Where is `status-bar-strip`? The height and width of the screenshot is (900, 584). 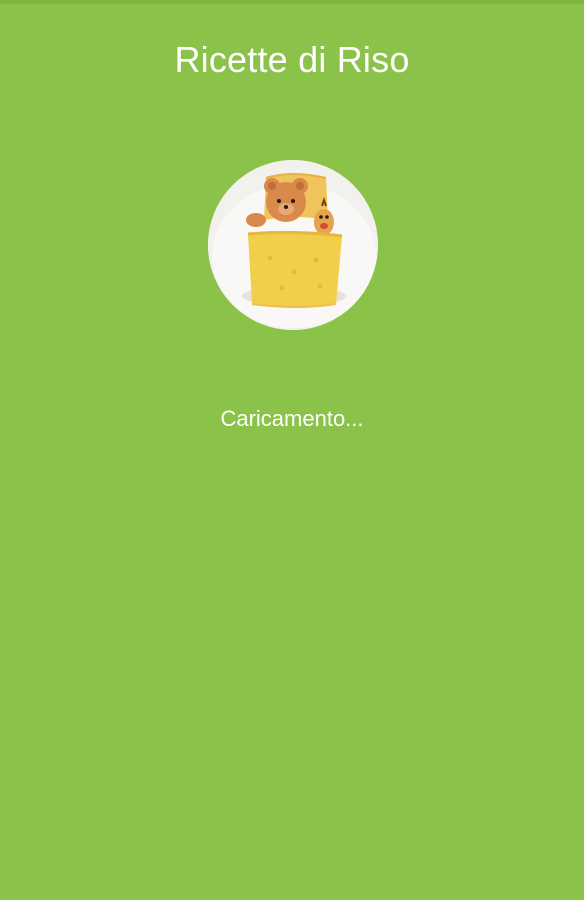
status-bar-strip is located at coordinates (292, 2).